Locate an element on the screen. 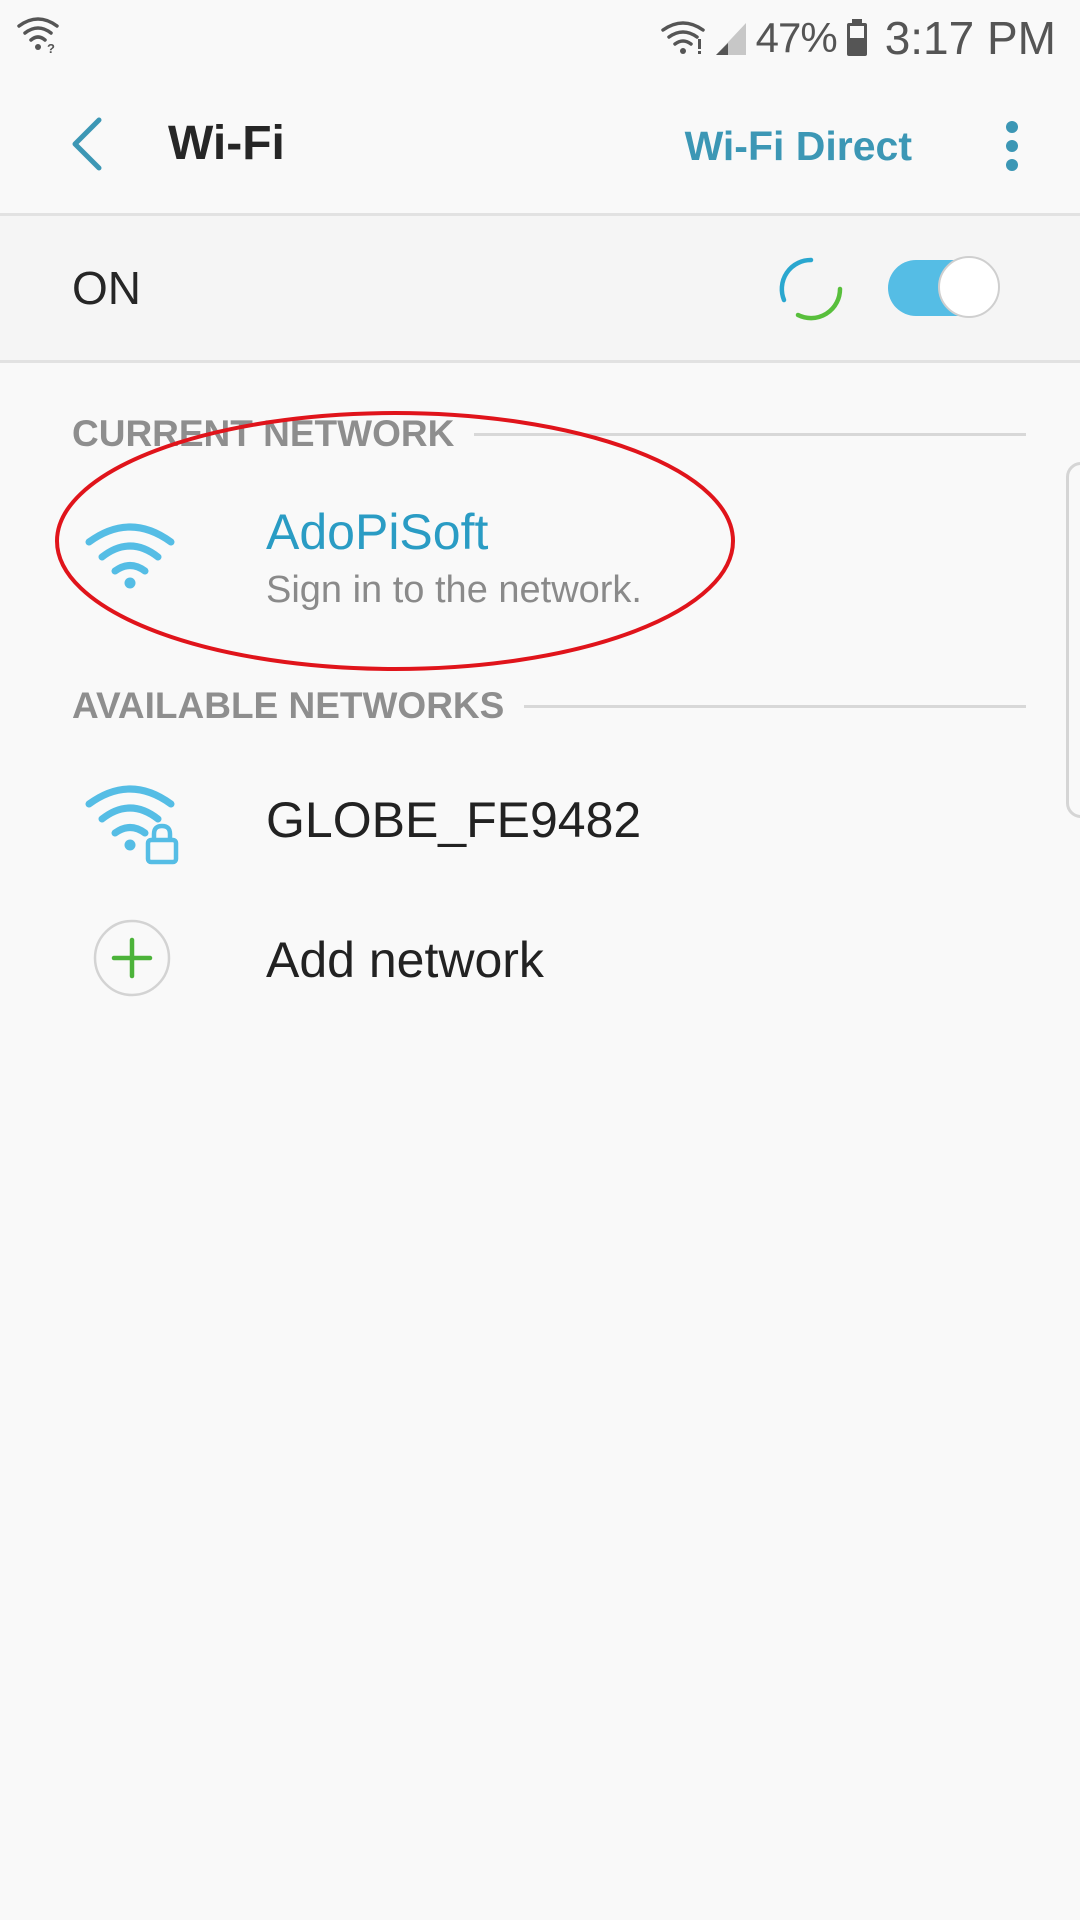 The image size is (1080, 1920). battery-icon is located at coordinates (857, 38).